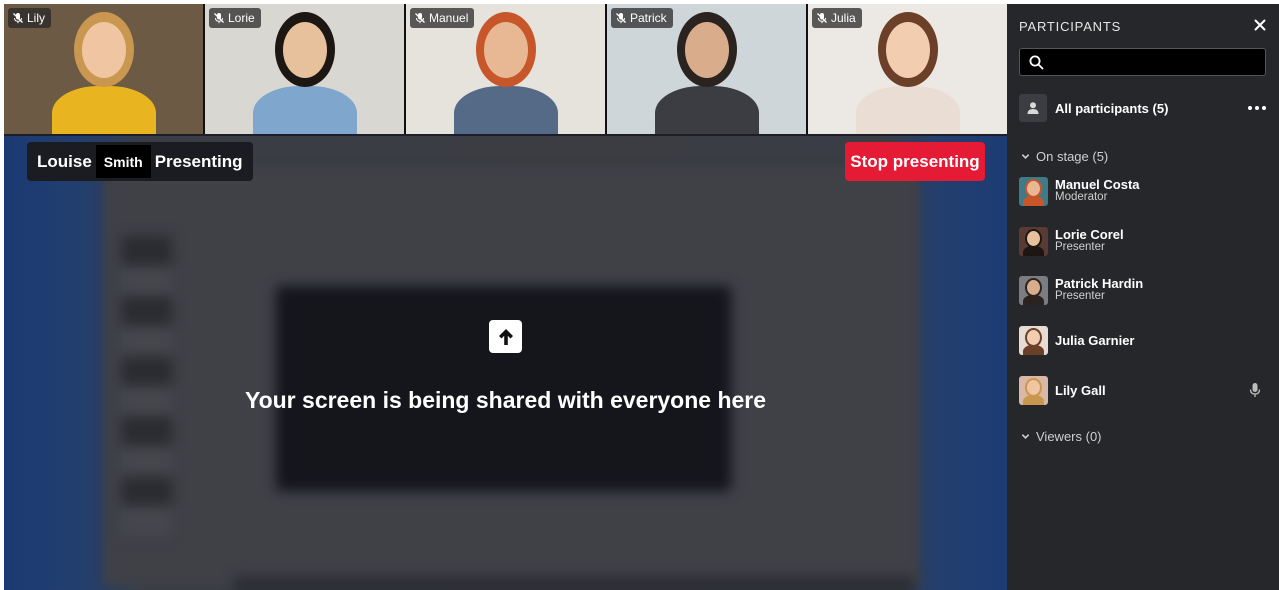 The image size is (1279, 590). What do you see at coordinates (449, 18) in the screenshot?
I see `participant-name: Manuel` at bounding box center [449, 18].